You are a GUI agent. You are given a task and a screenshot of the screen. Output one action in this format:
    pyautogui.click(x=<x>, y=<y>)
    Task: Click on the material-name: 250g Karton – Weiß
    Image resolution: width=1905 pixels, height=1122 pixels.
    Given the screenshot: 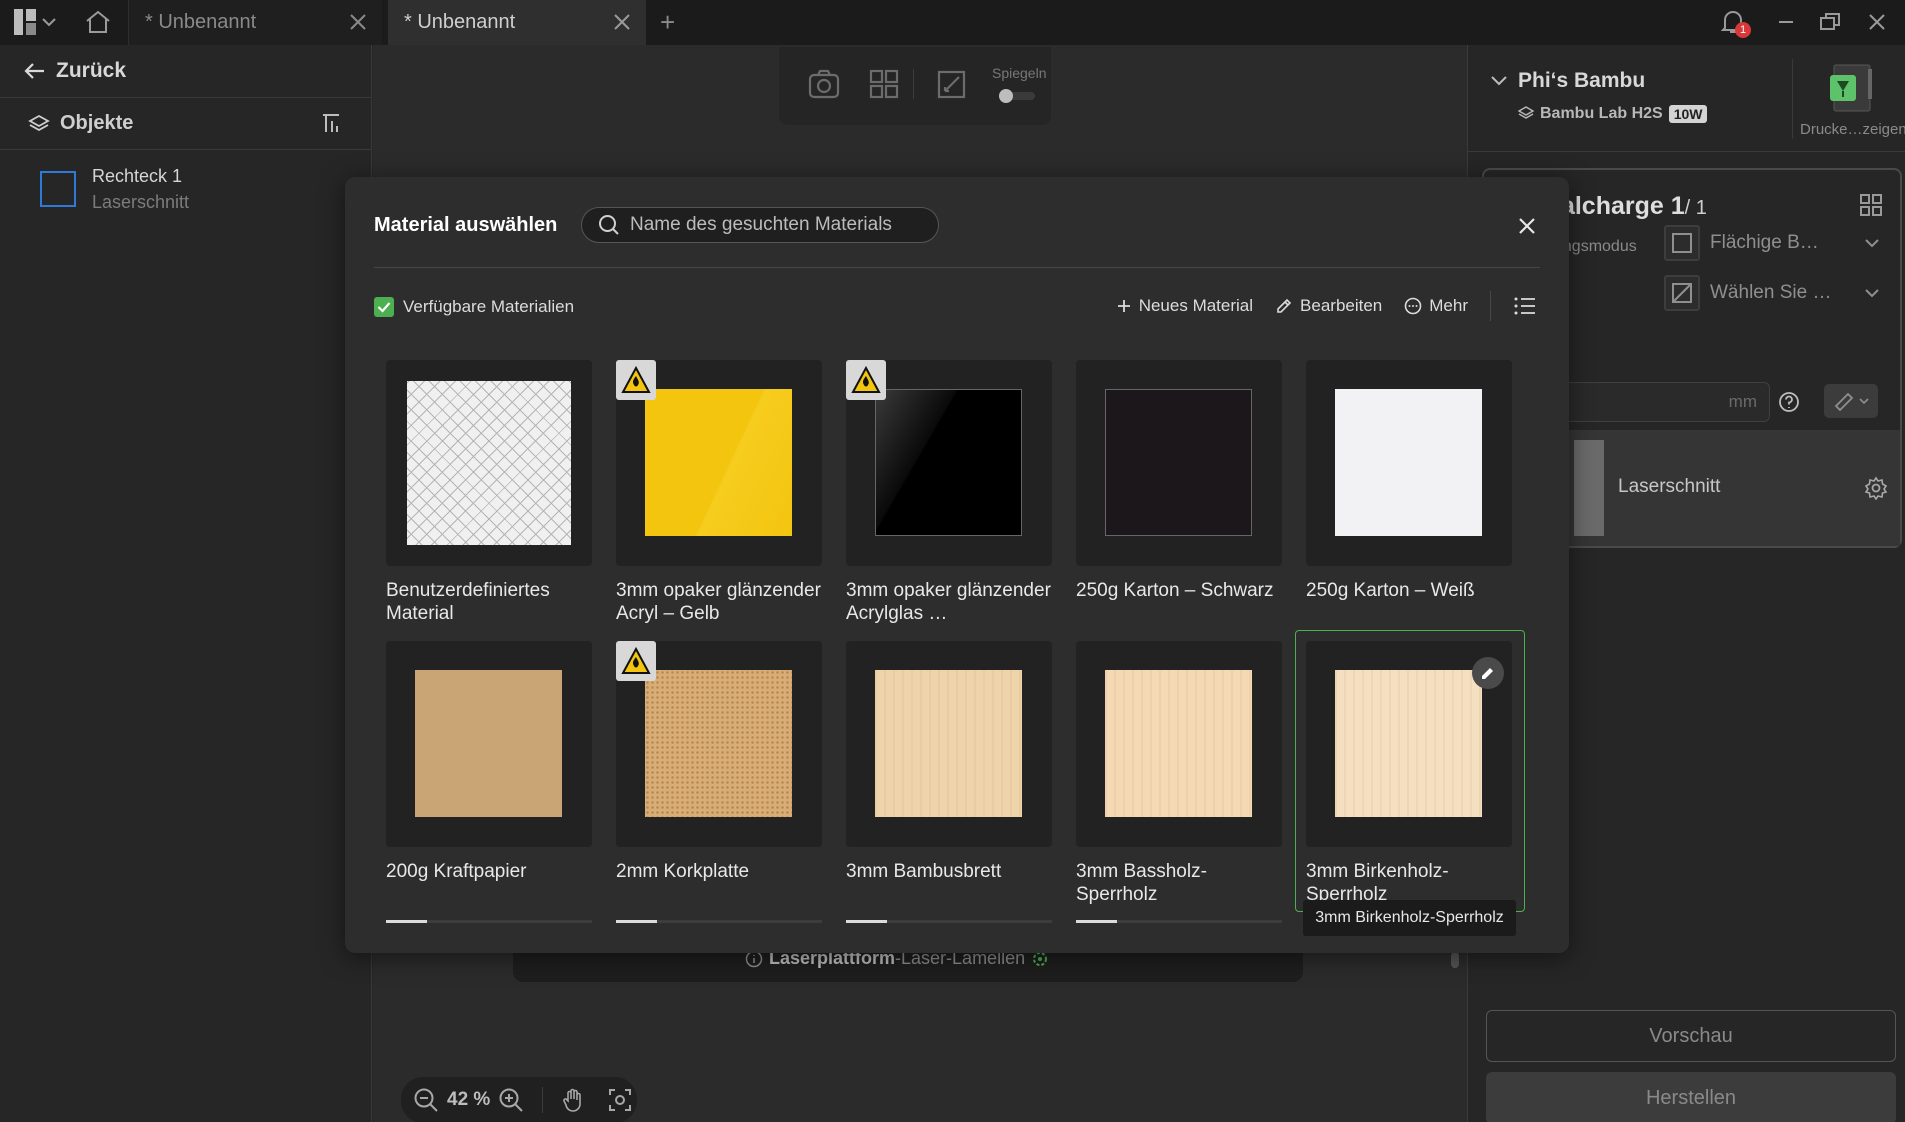 What is the action you would take?
    pyautogui.click(x=1390, y=590)
    